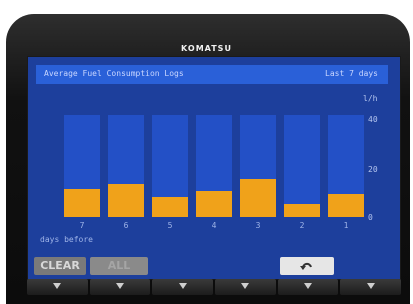  I want to click on x-axis-label: days before, so click(66, 239).